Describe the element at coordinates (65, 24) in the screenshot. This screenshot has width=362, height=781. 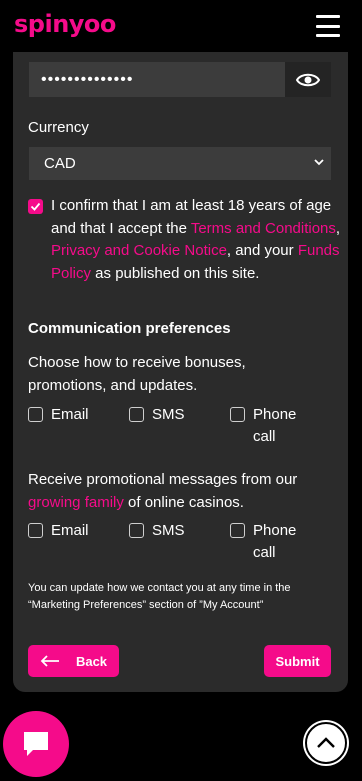
I see `spinyoo-logo: spinyoo` at that location.